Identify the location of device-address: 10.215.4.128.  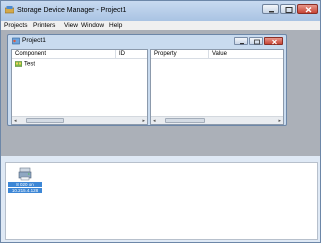
(25, 190).